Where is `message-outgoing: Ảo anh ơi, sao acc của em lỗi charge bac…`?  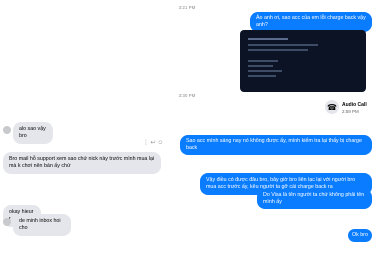 message-outgoing: Ảo anh ơi, sao acc của em lỗi charge bac… is located at coordinates (311, 22).